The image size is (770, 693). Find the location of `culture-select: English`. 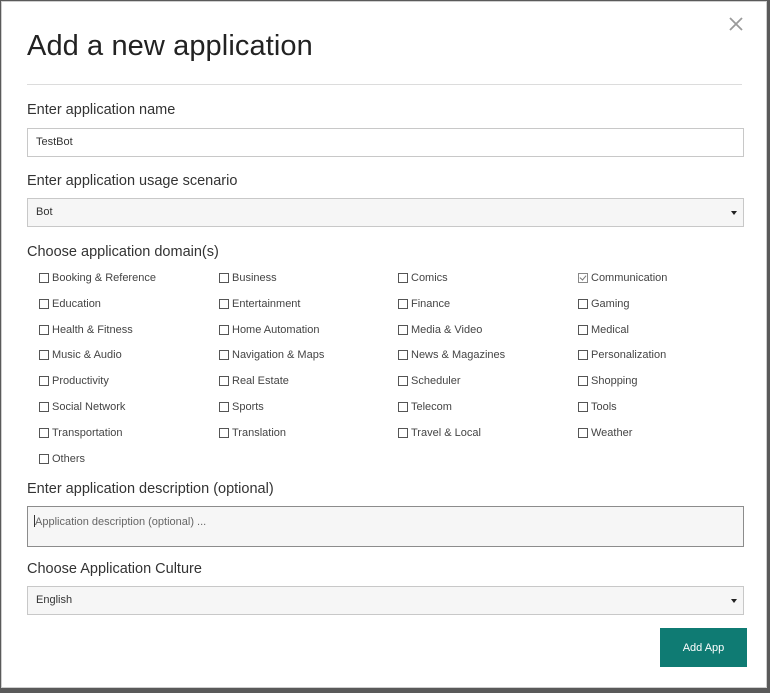

culture-select: English is located at coordinates (385, 600).